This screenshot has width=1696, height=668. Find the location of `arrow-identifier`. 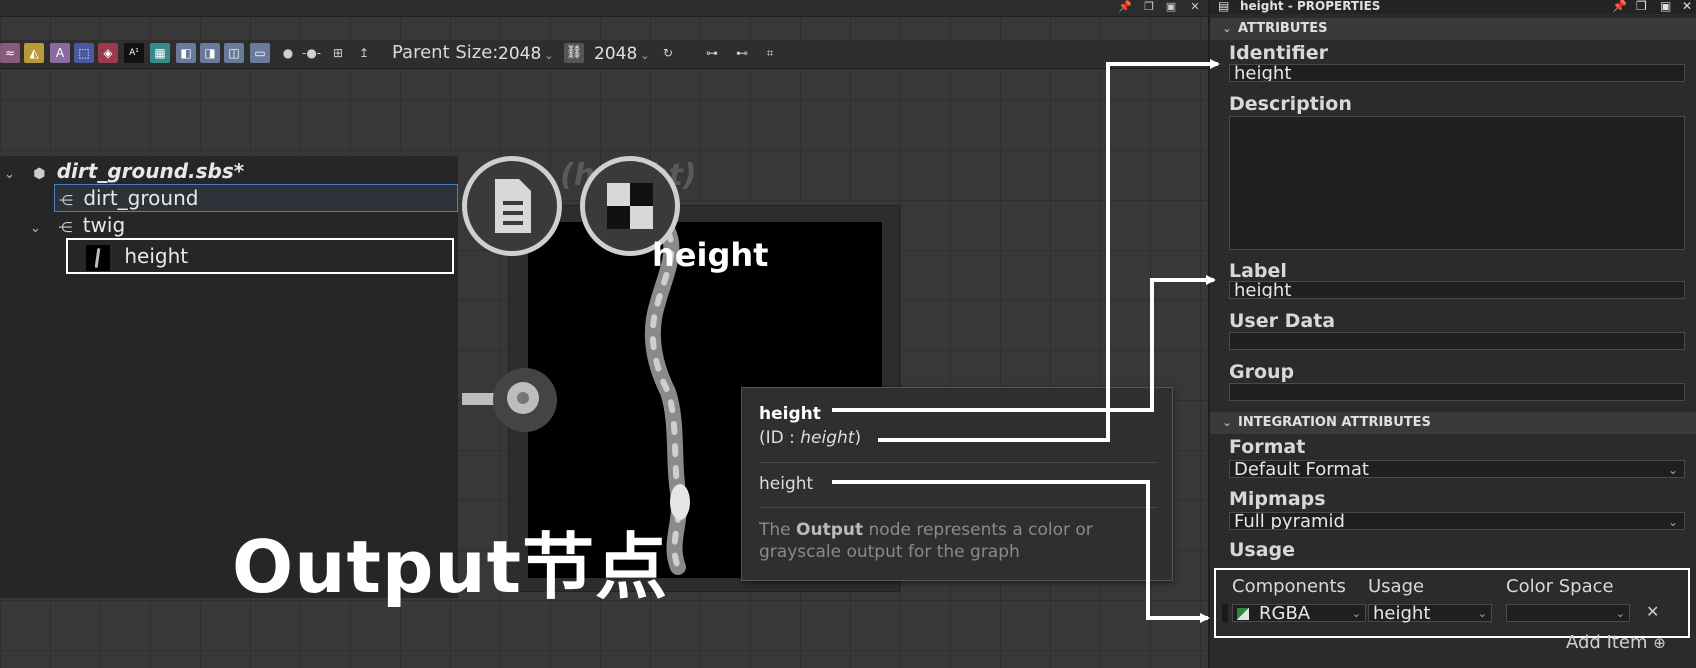

arrow-identifier is located at coordinates (1049, 250).